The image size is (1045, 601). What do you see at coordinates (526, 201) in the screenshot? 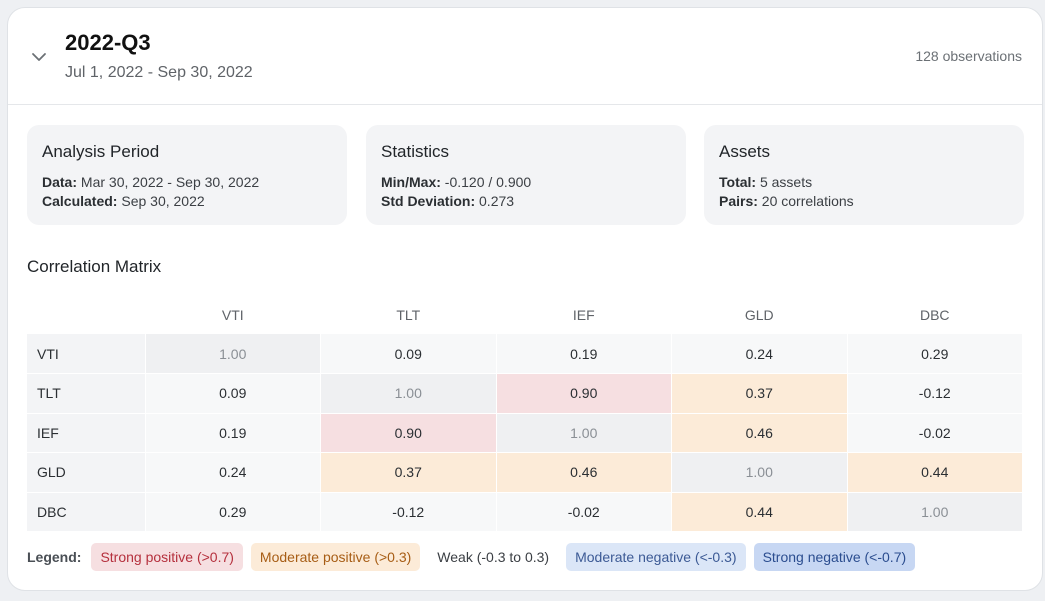
I see `stddev-line: Std Deviation: 0.273` at bounding box center [526, 201].